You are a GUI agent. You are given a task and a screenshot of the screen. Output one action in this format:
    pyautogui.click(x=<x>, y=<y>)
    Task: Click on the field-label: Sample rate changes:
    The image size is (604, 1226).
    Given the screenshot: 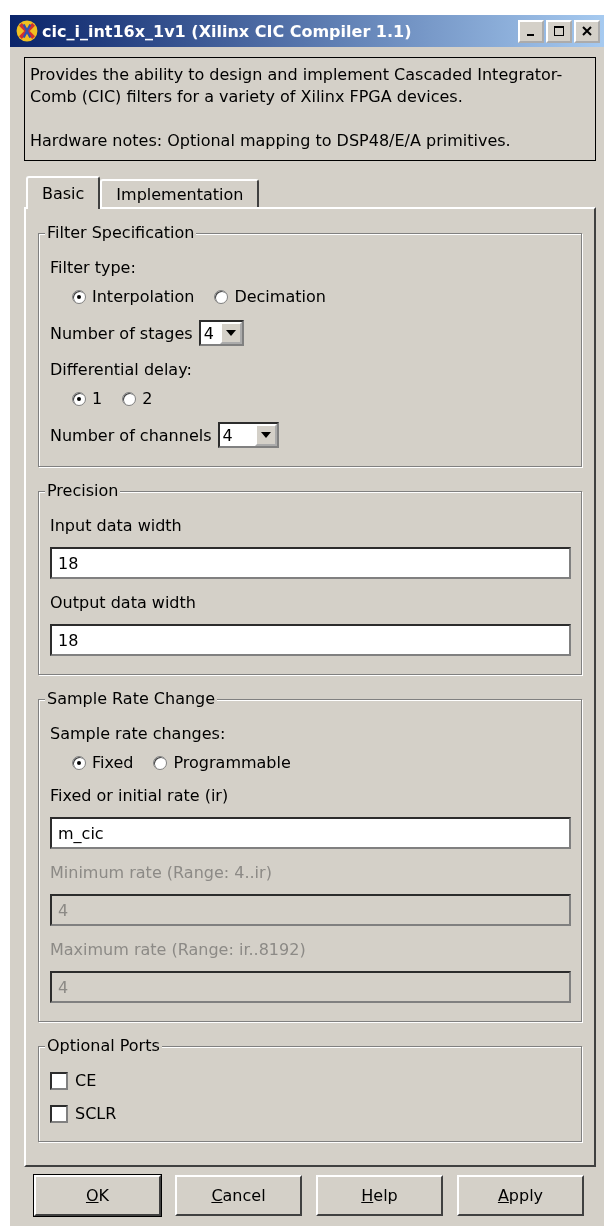 What is the action you would take?
    pyautogui.click(x=138, y=733)
    